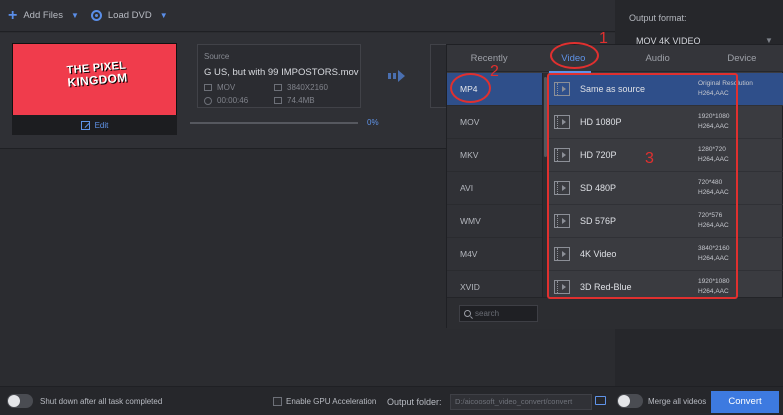 Image resolution: width=783 pixels, height=415 pixels. I want to click on load-dvd-button: Load DVD ▼, so click(129, 15).